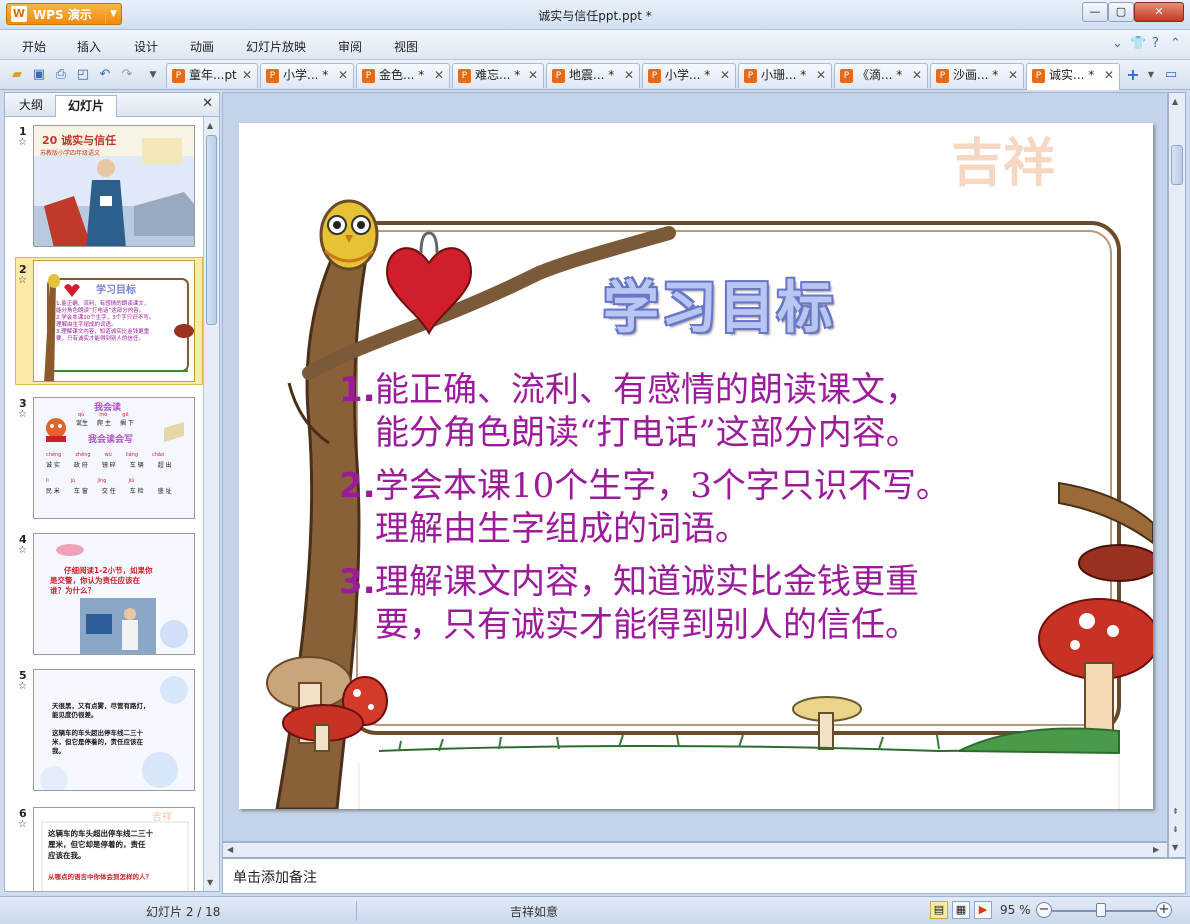 This screenshot has width=1190, height=924. I want to click on undo-icon: ↶, so click(105, 75).